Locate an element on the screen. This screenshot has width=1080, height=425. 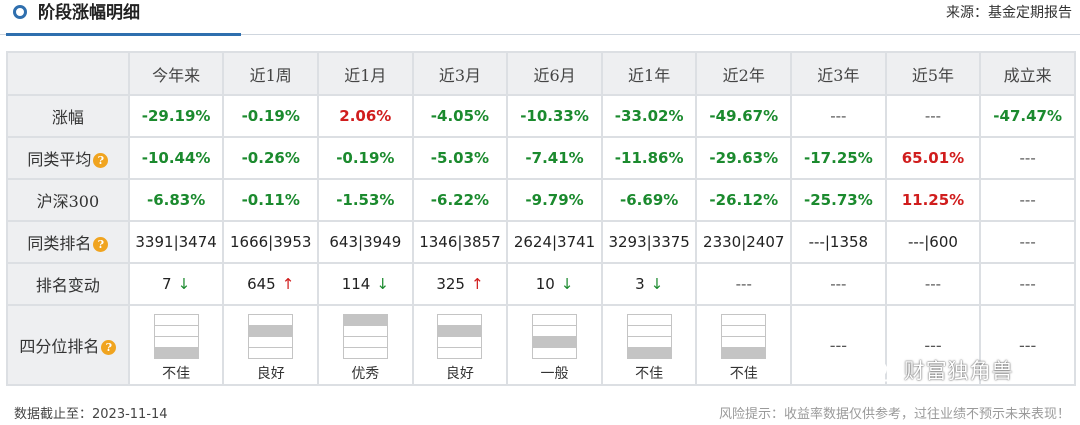
column-header: 近1周 is located at coordinates (271, 73).